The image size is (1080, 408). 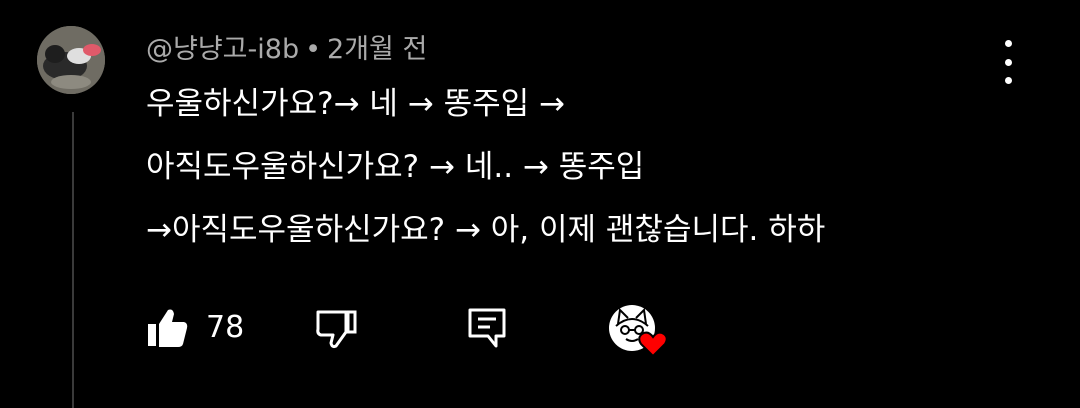 I want to click on avatar-image, so click(x=71, y=60).